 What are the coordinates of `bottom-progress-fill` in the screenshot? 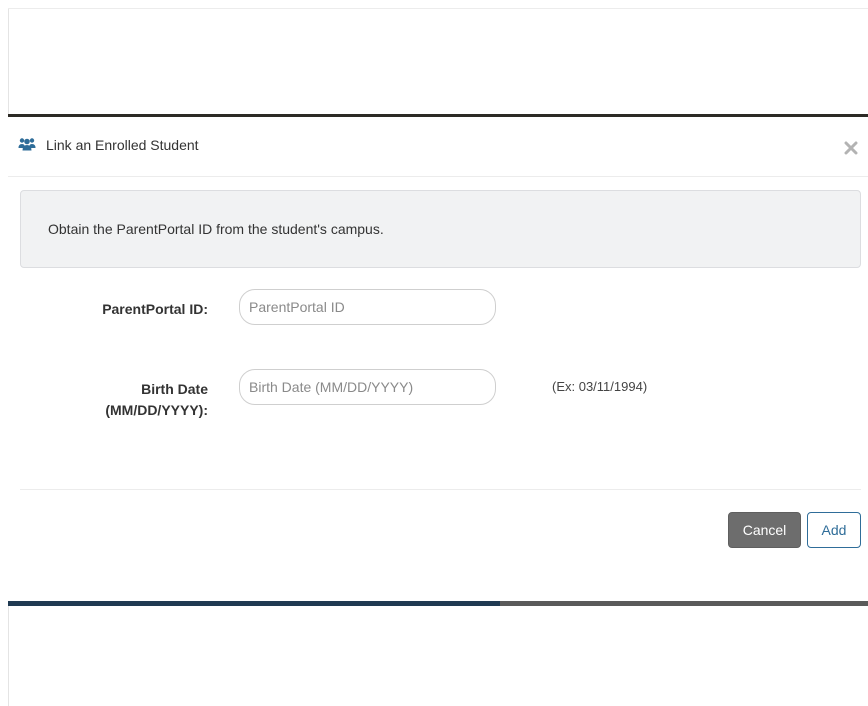 It's located at (254, 603).